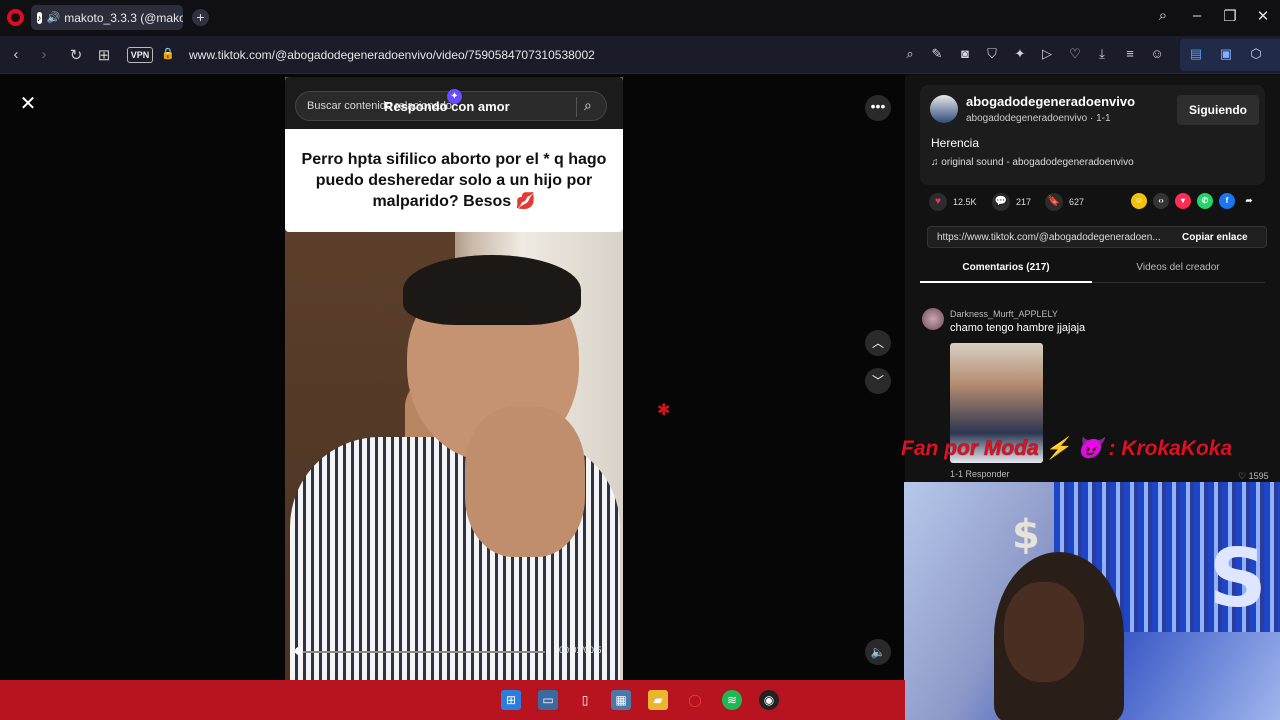  Describe the element at coordinates (1024, 202) in the screenshot. I see `comments-count: 217` at that location.